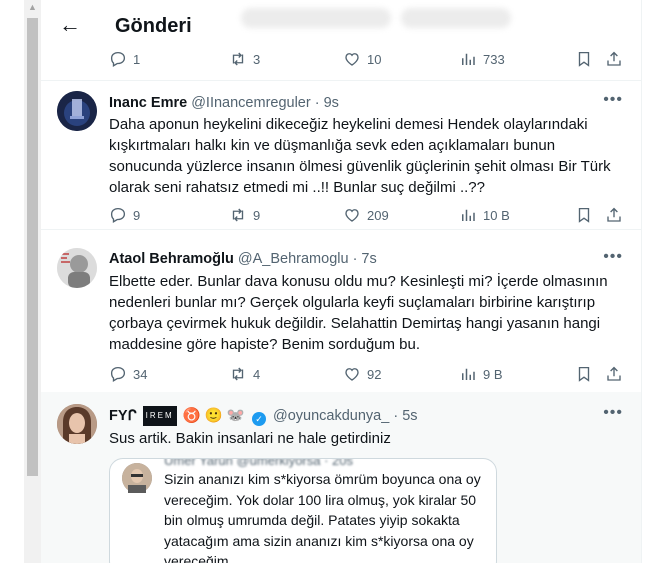 The height and width of the screenshot is (563, 654). Describe the element at coordinates (32, 7) in the screenshot. I see `scroll-up-arrow-icon: ▲` at that location.